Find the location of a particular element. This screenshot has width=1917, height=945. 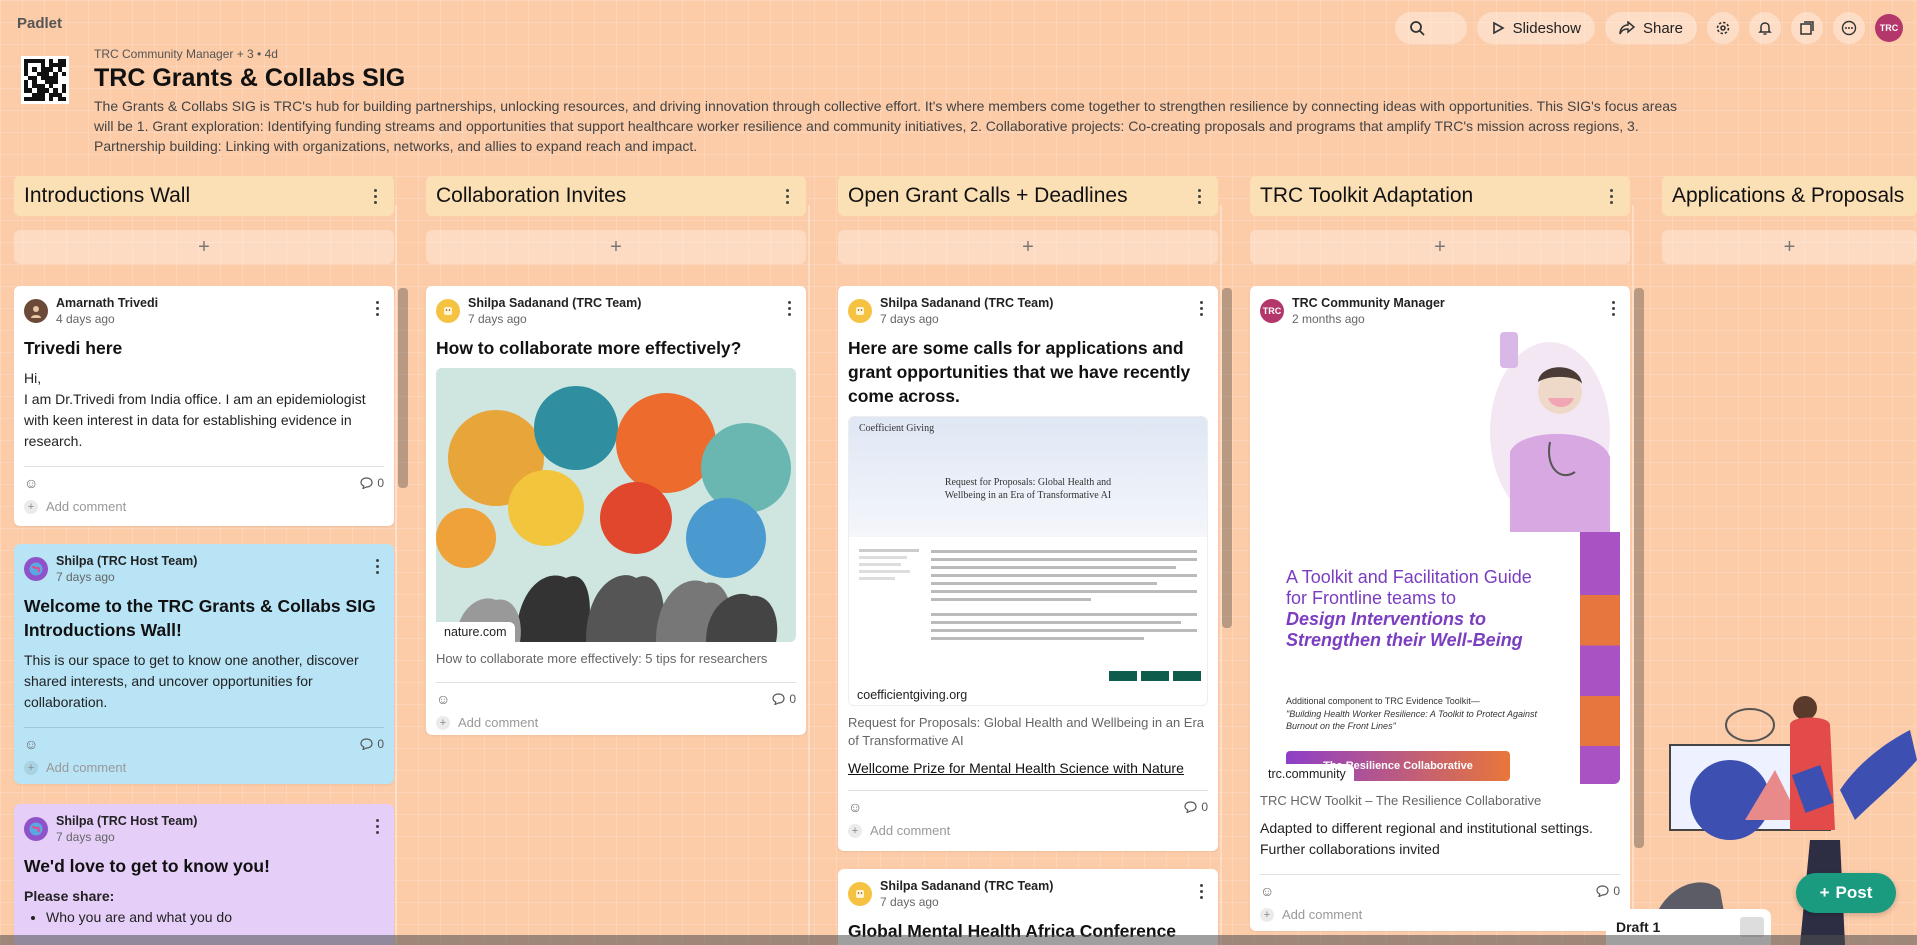

post-author: Shilpa (TRC Host Team) is located at coordinates (127, 821).